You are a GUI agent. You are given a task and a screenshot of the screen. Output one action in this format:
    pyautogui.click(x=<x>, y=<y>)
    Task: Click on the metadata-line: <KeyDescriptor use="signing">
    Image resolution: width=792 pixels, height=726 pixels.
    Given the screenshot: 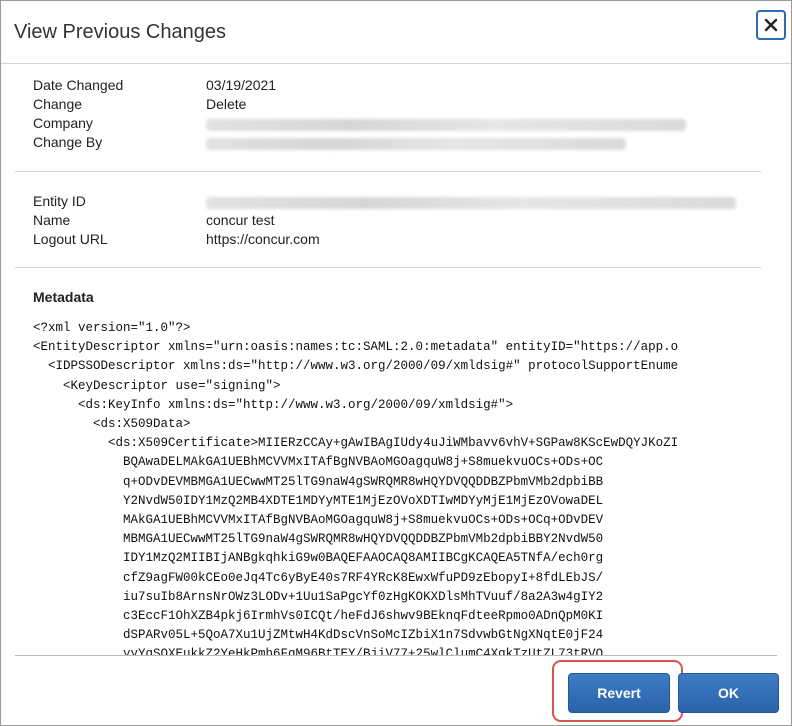 What is the action you would take?
    pyautogui.click(x=157, y=385)
    